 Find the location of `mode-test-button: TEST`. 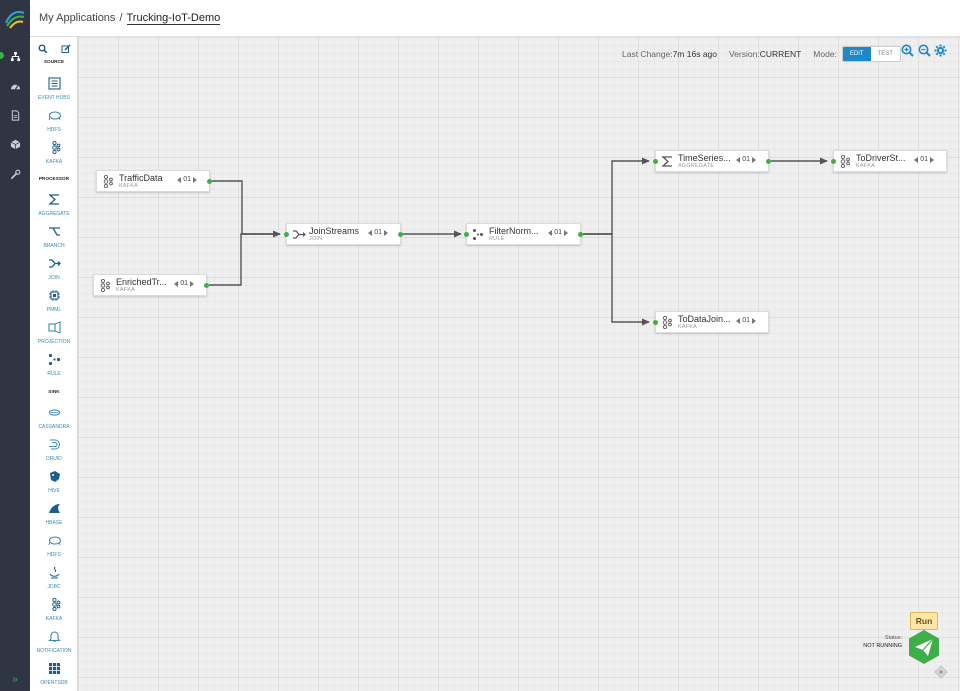

mode-test-button: TEST is located at coordinates (885, 54).